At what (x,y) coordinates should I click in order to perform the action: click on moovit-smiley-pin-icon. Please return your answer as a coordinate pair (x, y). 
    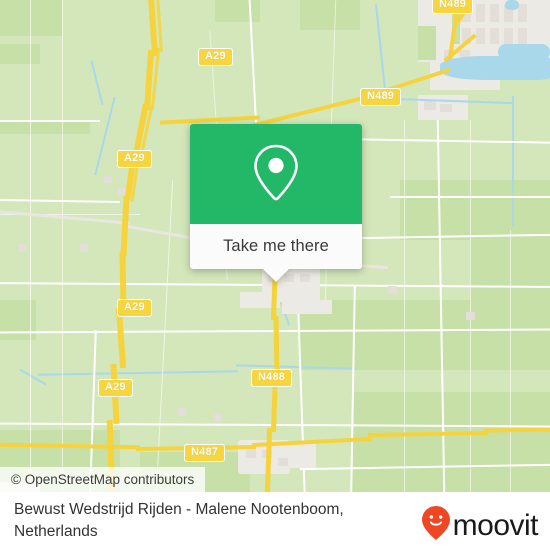
    Looking at the image, I should click on (436, 525).